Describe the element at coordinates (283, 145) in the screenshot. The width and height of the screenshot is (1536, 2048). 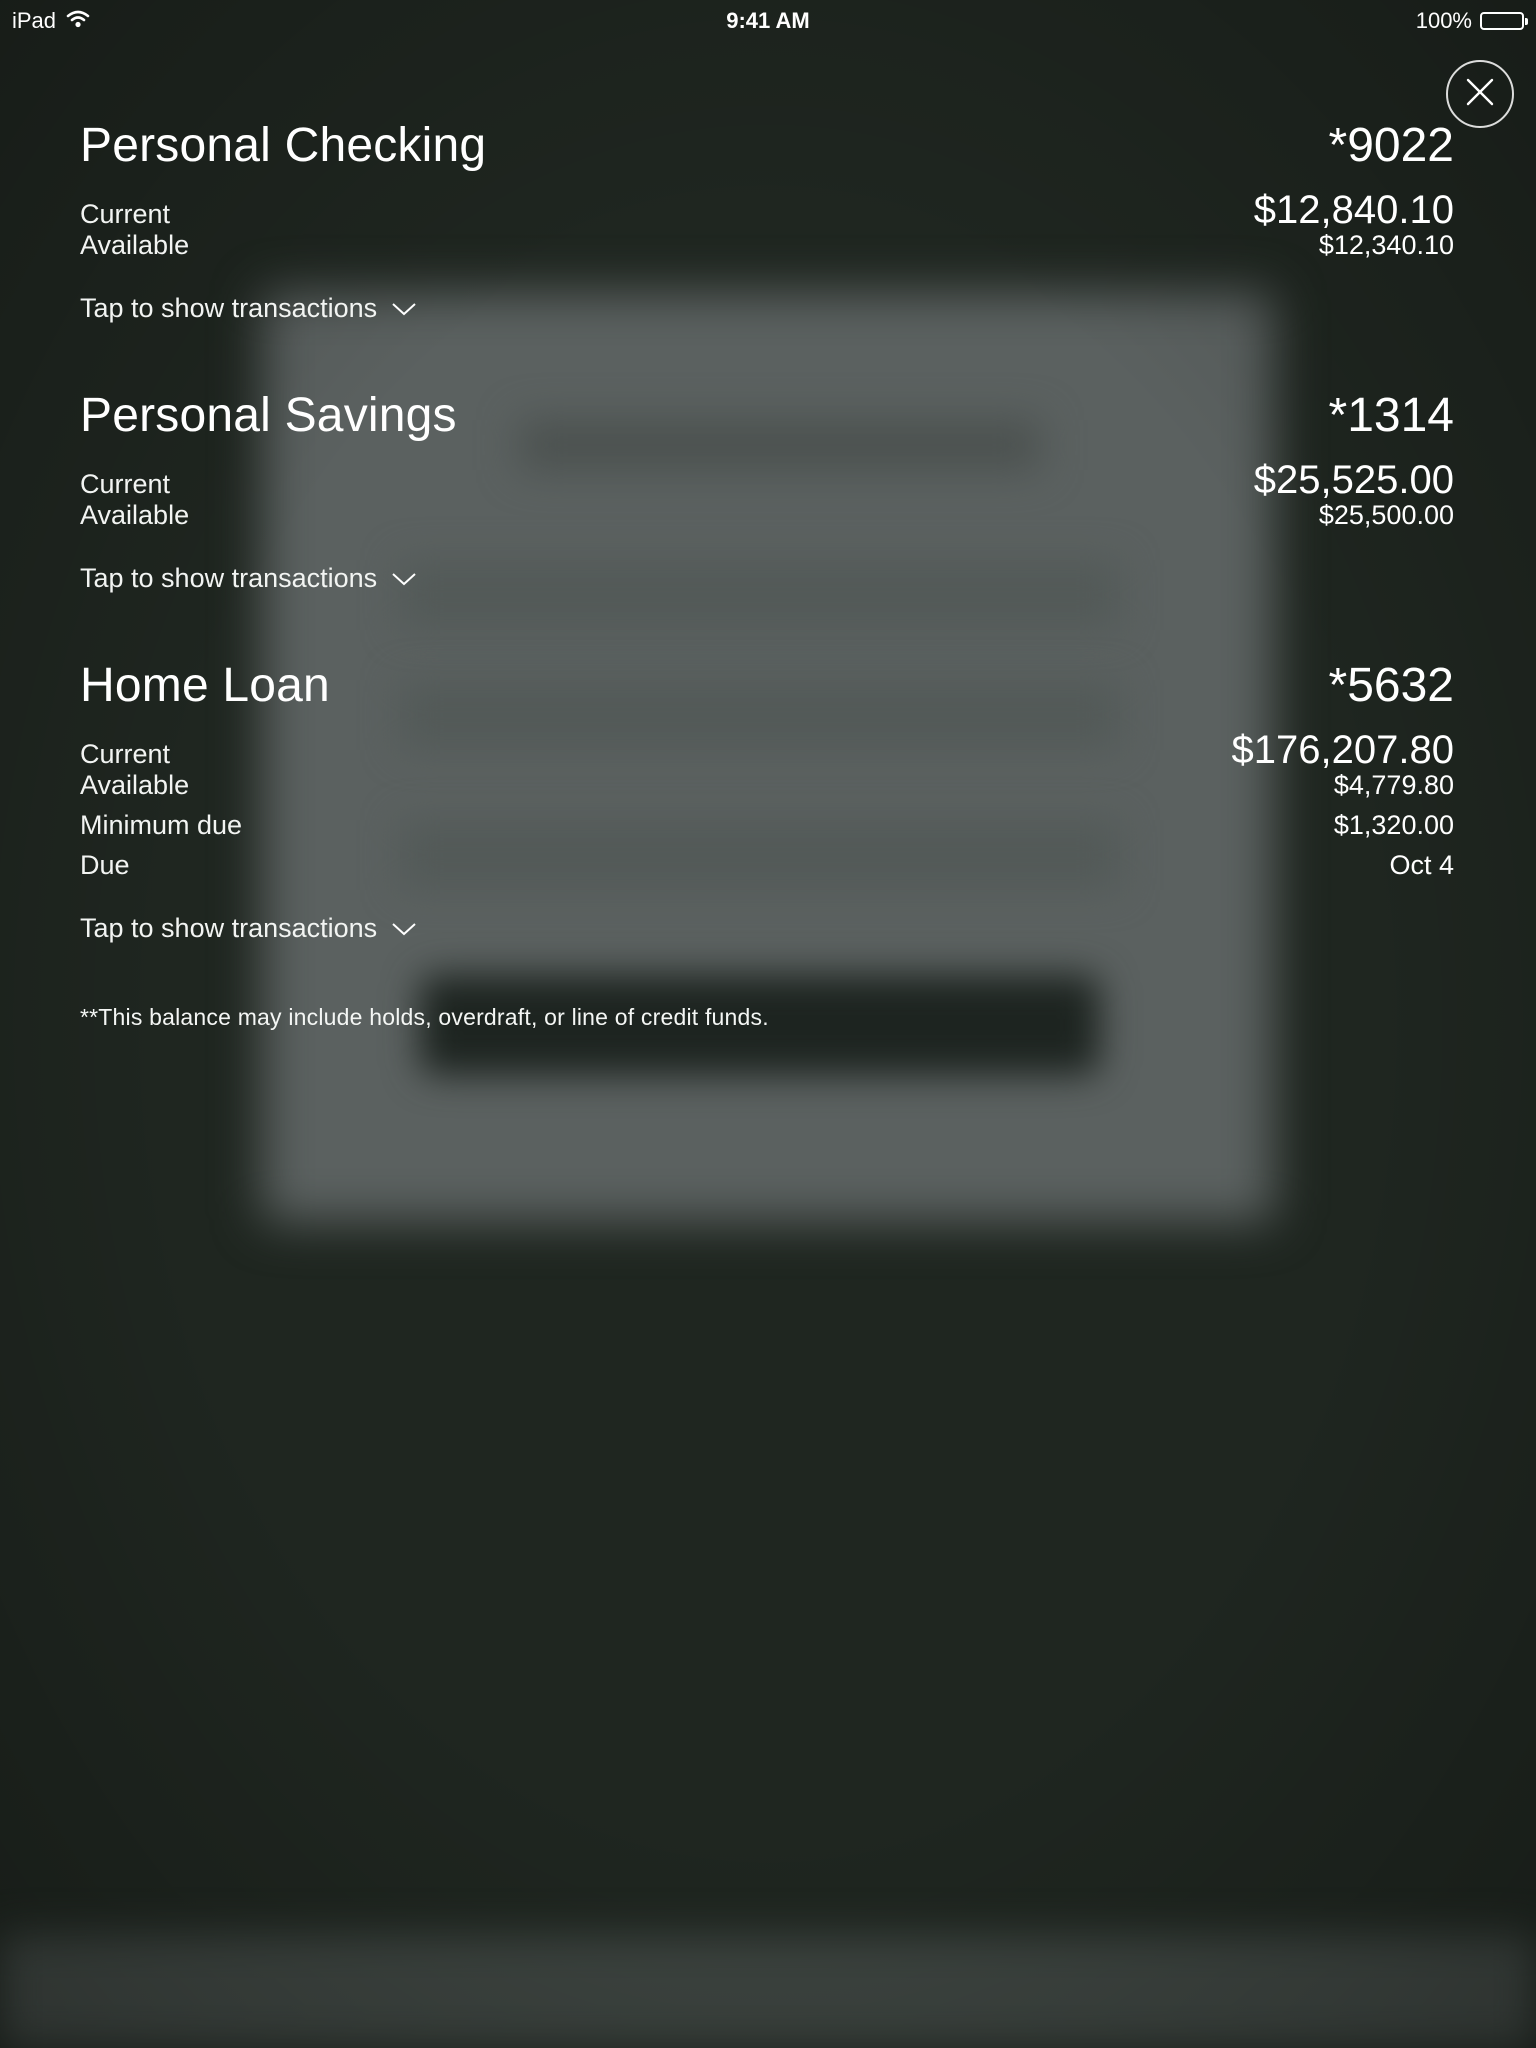
I see `account-name: Personal Checking` at that location.